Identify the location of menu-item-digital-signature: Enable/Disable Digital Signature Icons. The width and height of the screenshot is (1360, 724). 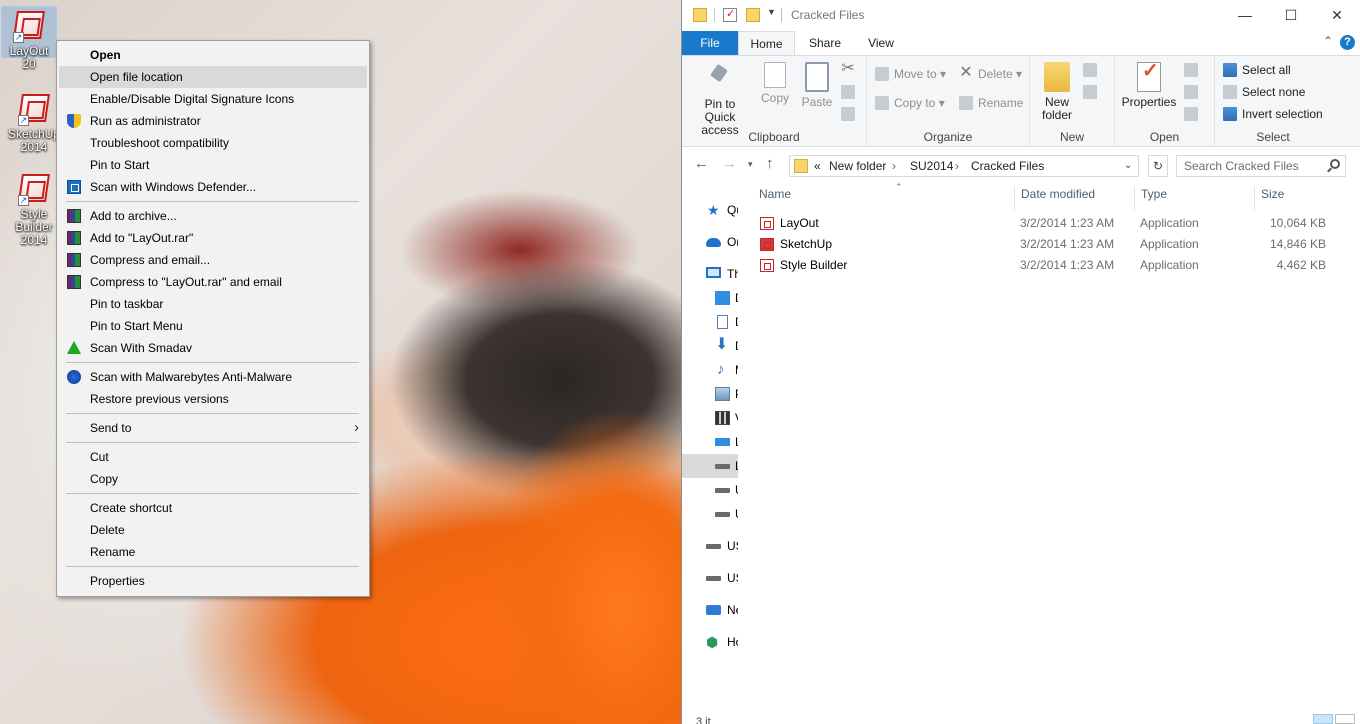
(213, 99).